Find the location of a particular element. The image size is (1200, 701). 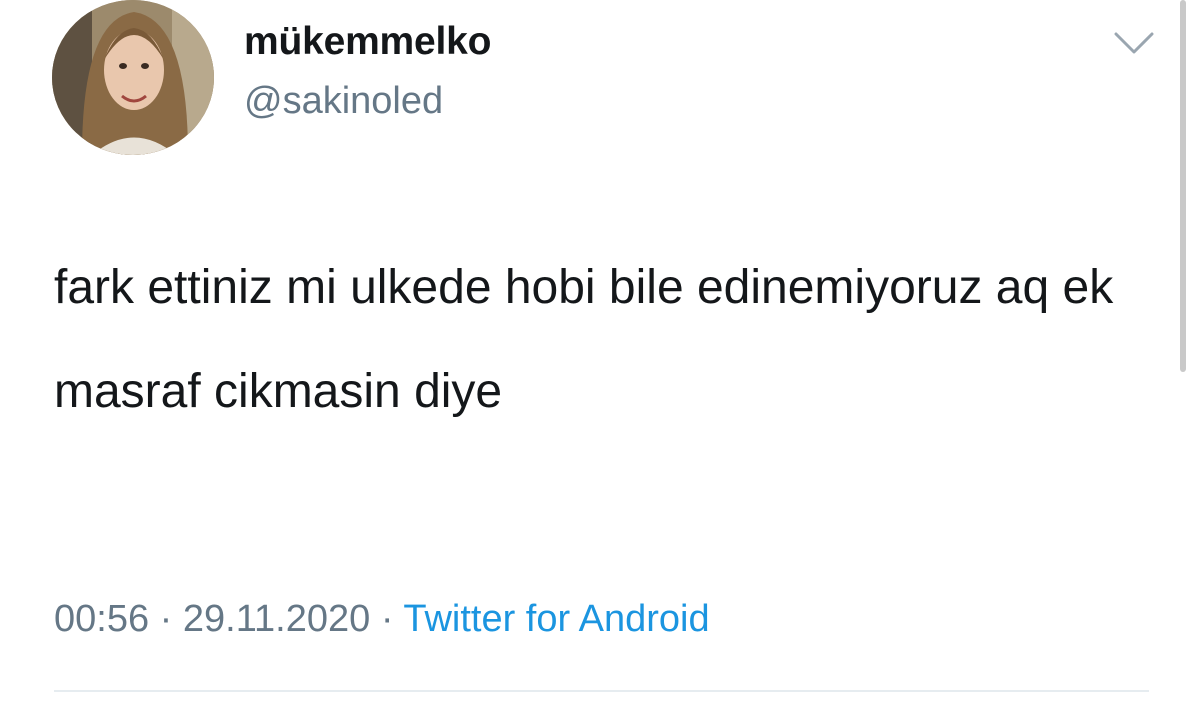

tweet-time: 00:56 is located at coordinates (102, 619).